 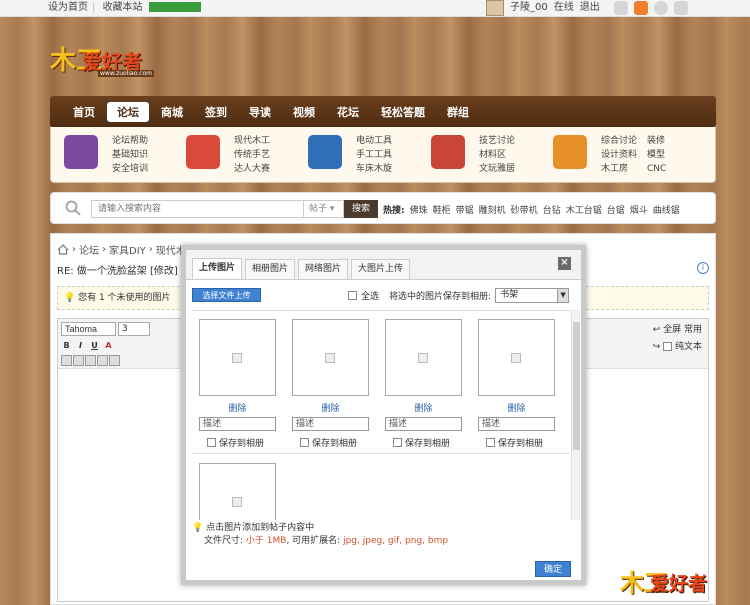 I want to click on hot-search-link: 木工台锯, so click(x=584, y=209).